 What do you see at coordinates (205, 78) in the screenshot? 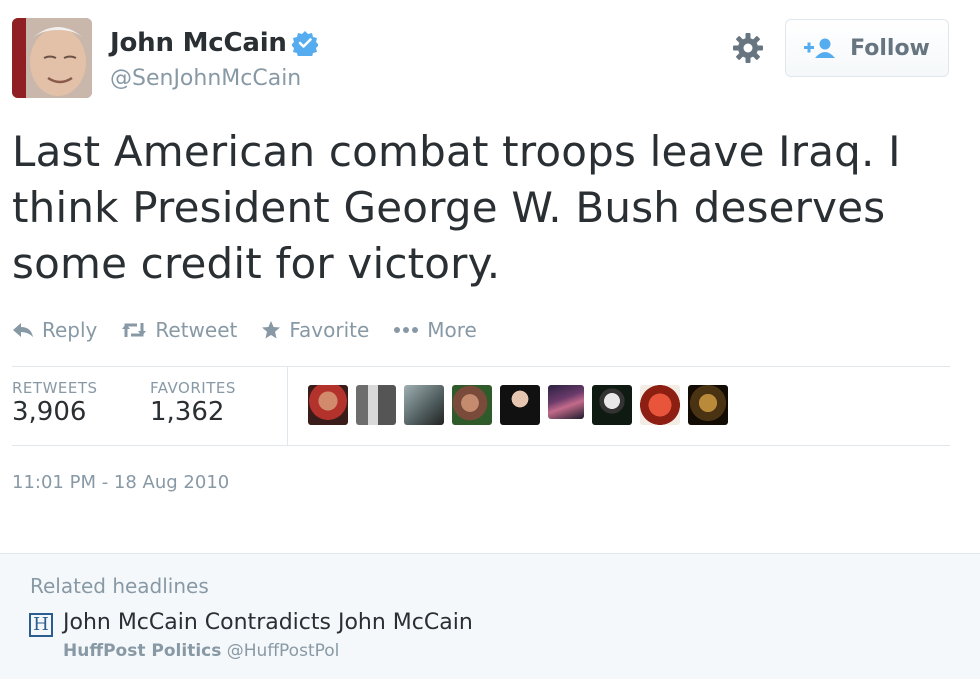
I see `author-handle: @SenJohnMcCain` at bounding box center [205, 78].